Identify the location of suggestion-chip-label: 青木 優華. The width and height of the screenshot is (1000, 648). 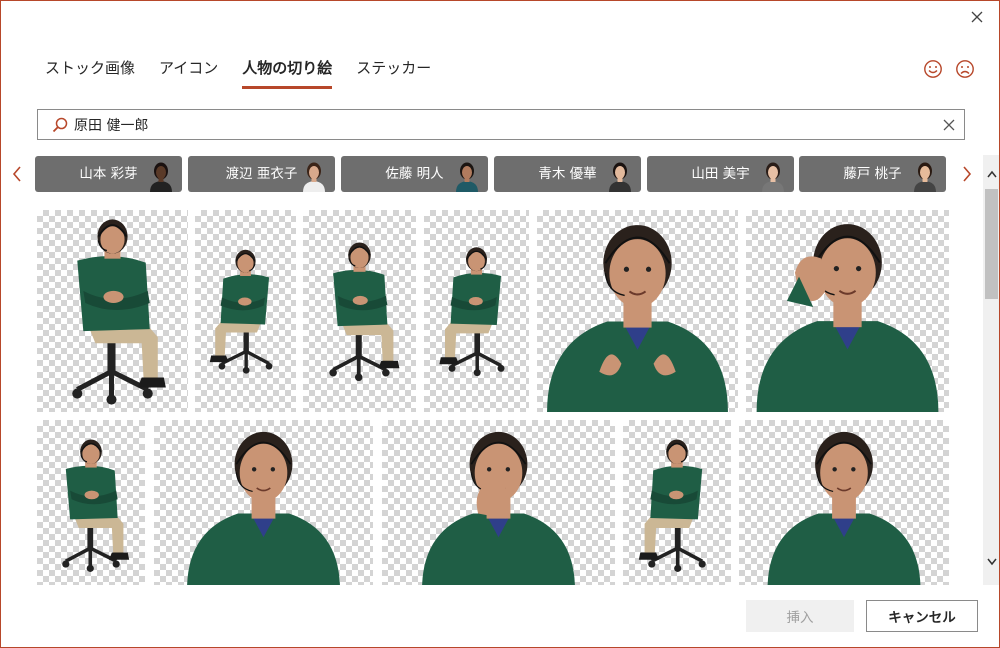
(567, 174).